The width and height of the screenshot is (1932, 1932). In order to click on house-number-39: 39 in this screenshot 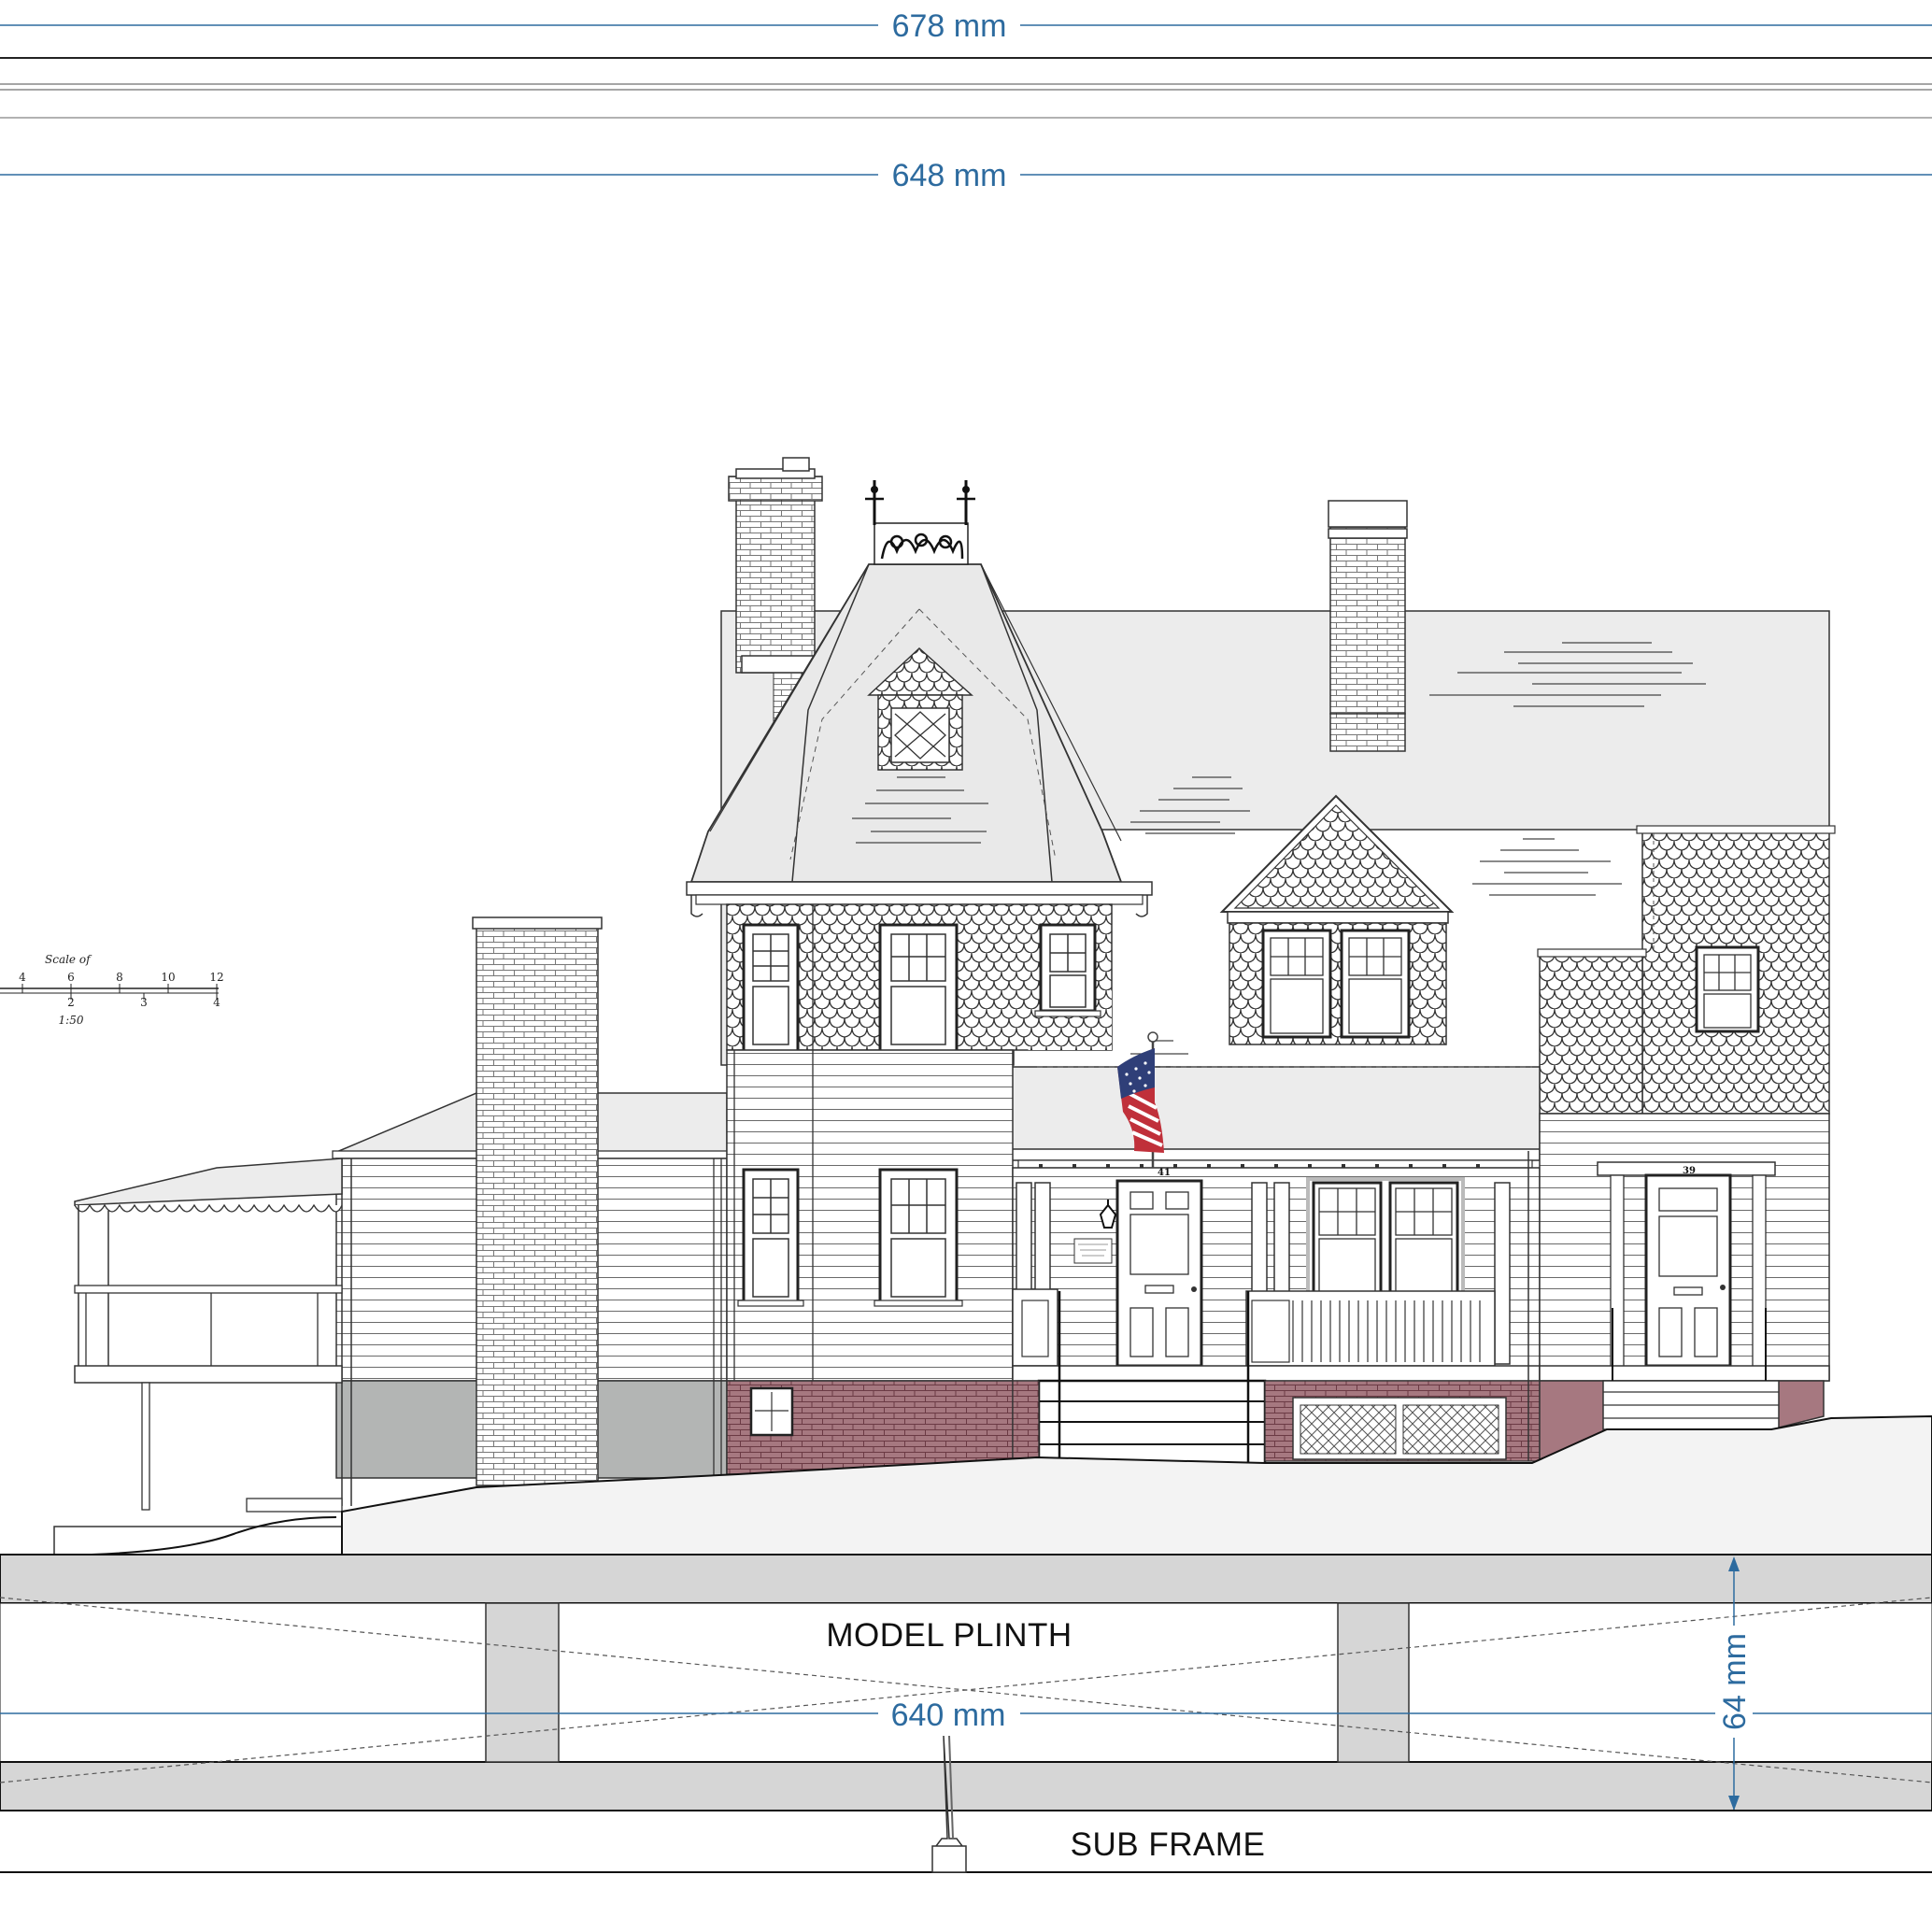, I will do `click(1689, 1171)`.